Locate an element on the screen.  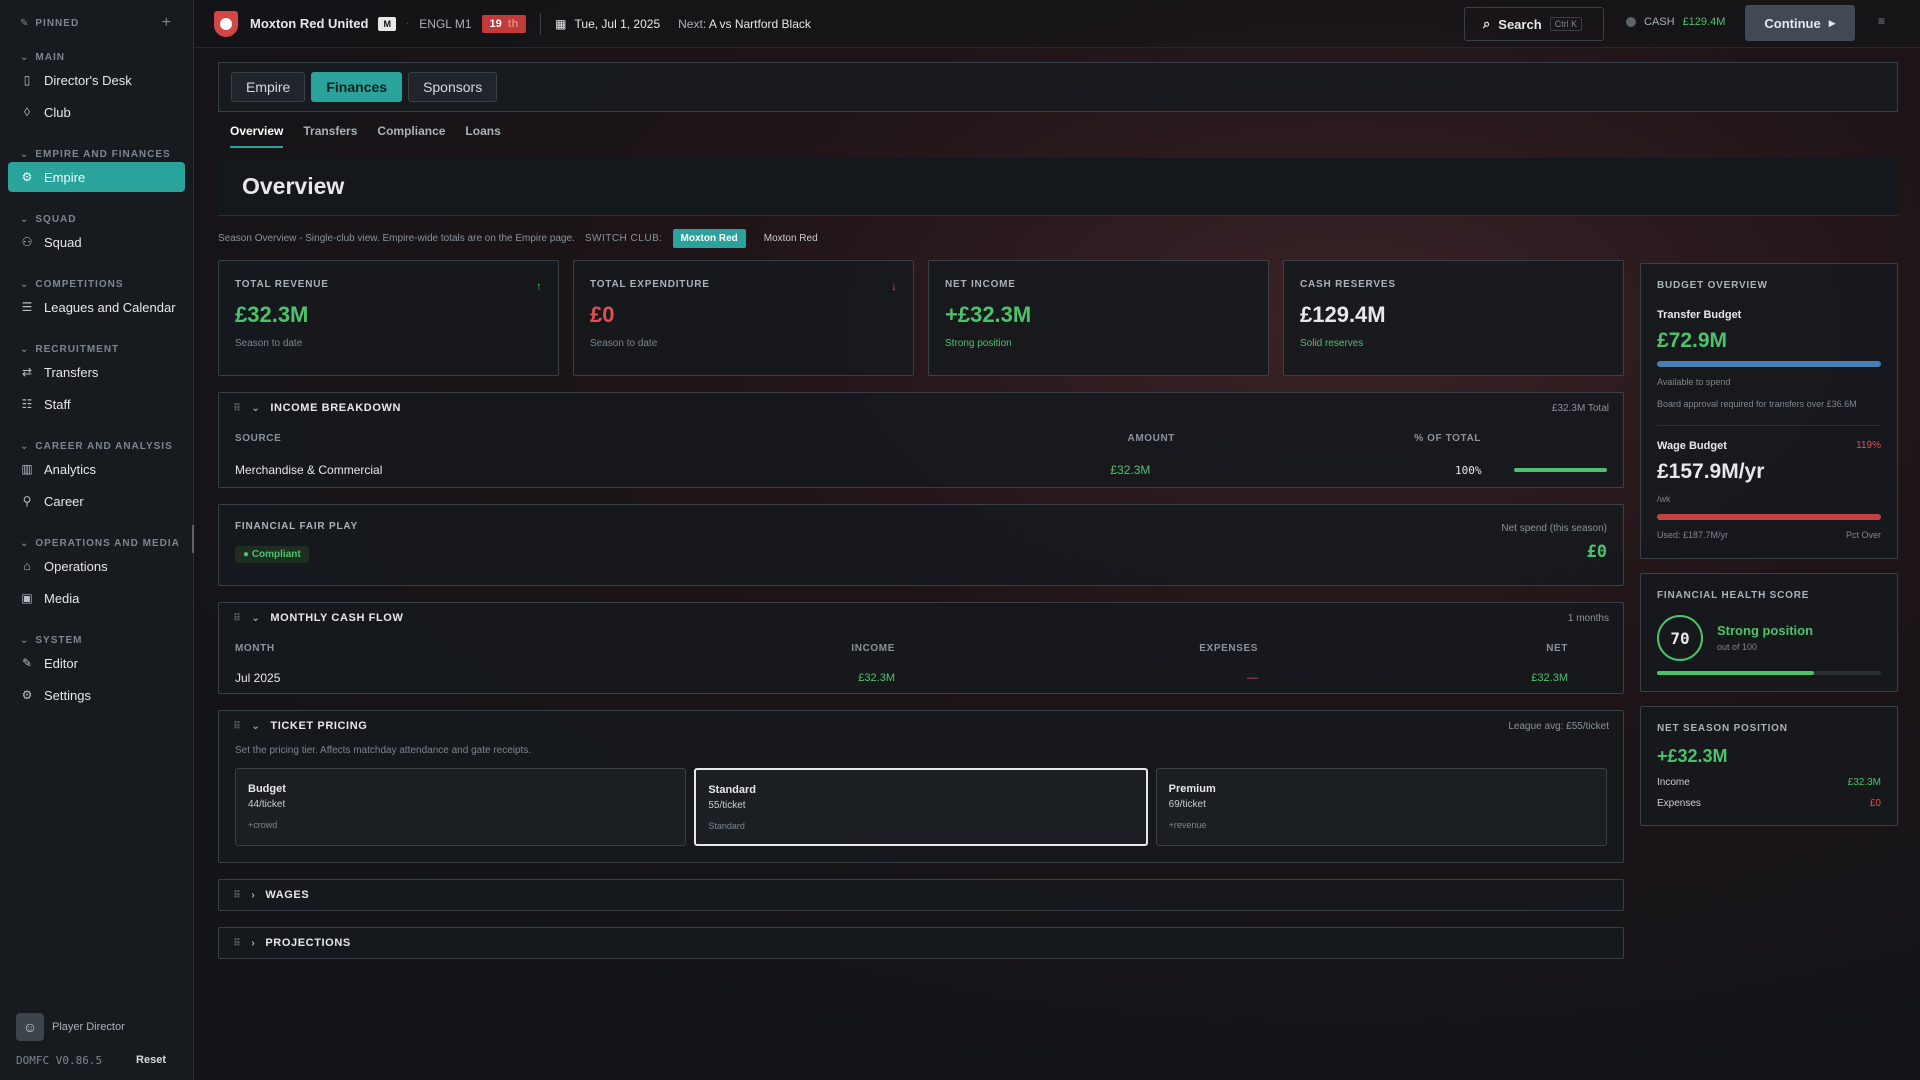
sidebar-item-directors-desk: ▯ Director's Desk is located at coordinates (96, 80).